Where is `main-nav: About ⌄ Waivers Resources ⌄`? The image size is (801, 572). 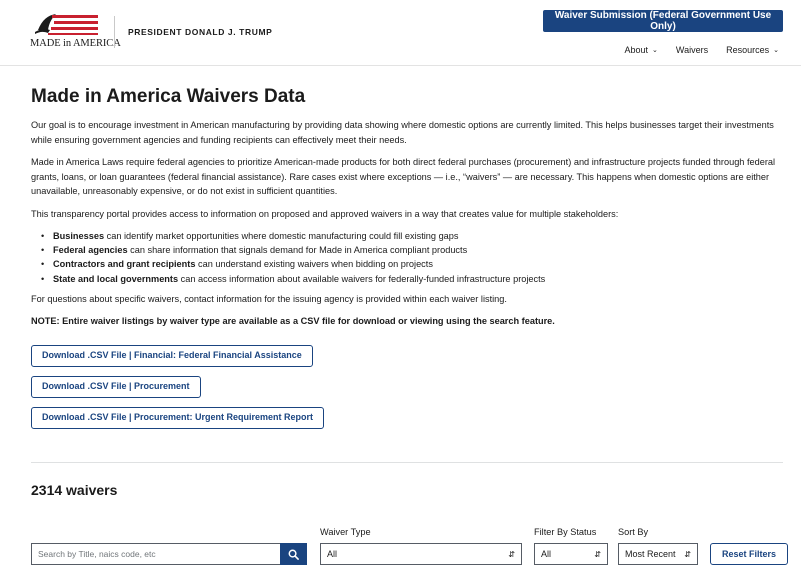 main-nav: About ⌄ Waivers Resources ⌄ is located at coordinates (702, 50).